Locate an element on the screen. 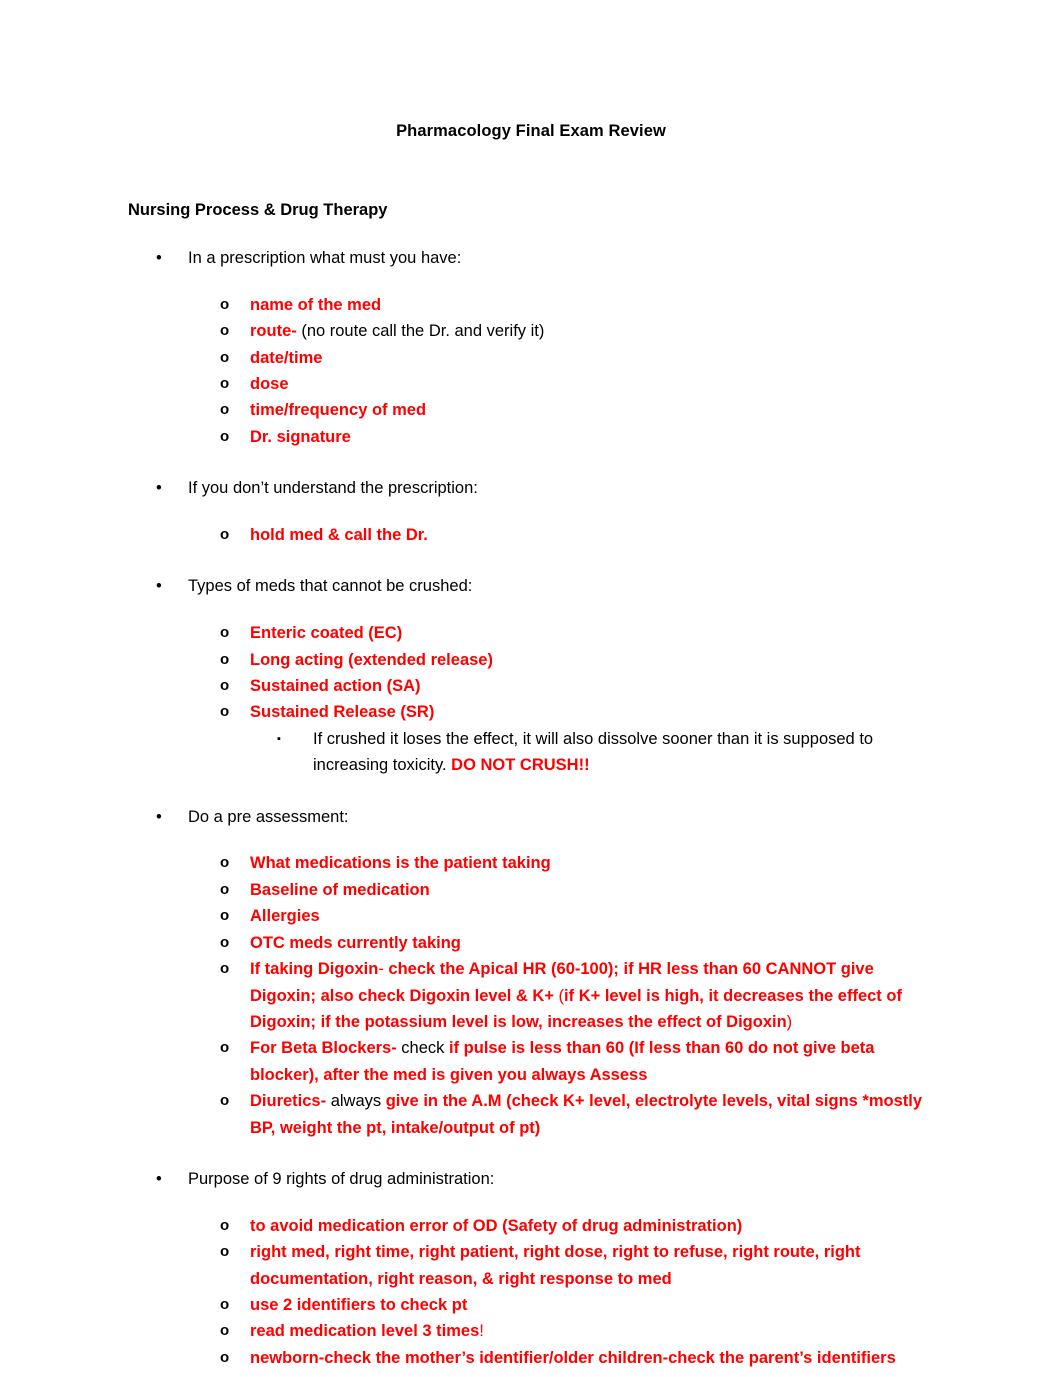  list-item-label: date/time is located at coordinates (286, 357).